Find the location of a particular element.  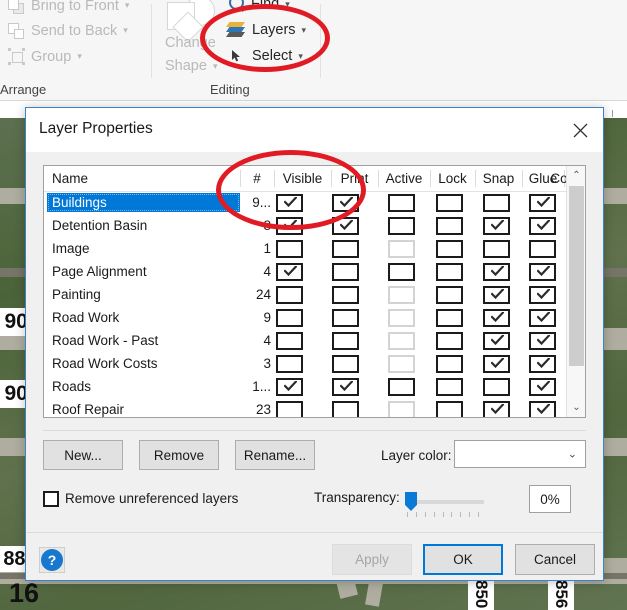

transparency-slider-track is located at coordinates (446, 502).